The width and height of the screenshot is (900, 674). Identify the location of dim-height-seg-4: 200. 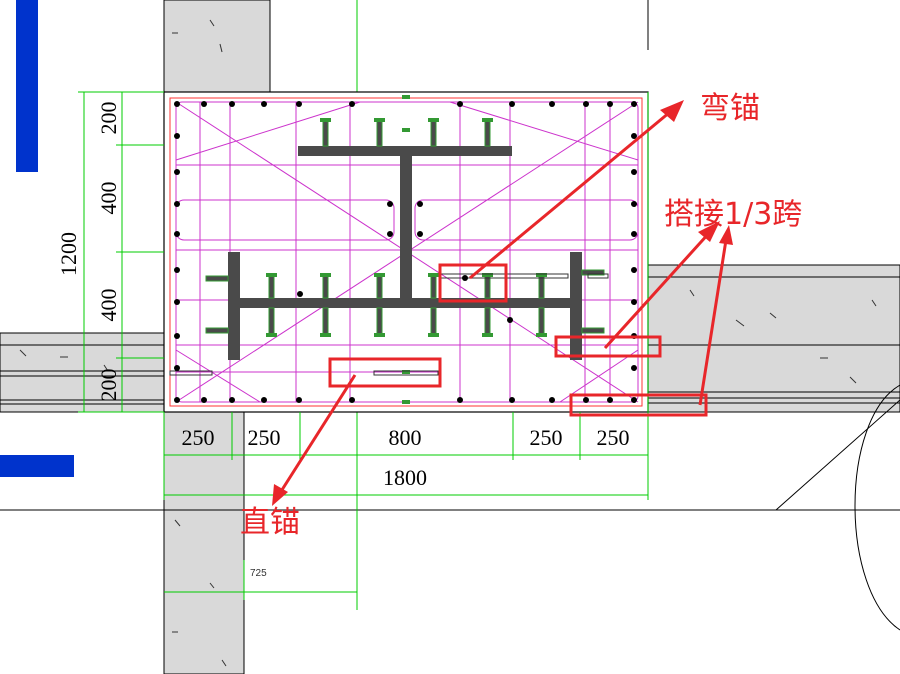
(108, 385).